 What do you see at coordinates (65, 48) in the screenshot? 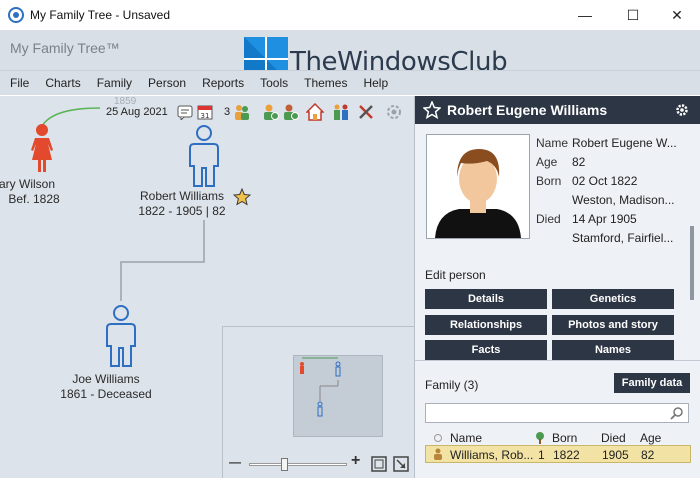
I see `app-name: My Family Tree™` at bounding box center [65, 48].